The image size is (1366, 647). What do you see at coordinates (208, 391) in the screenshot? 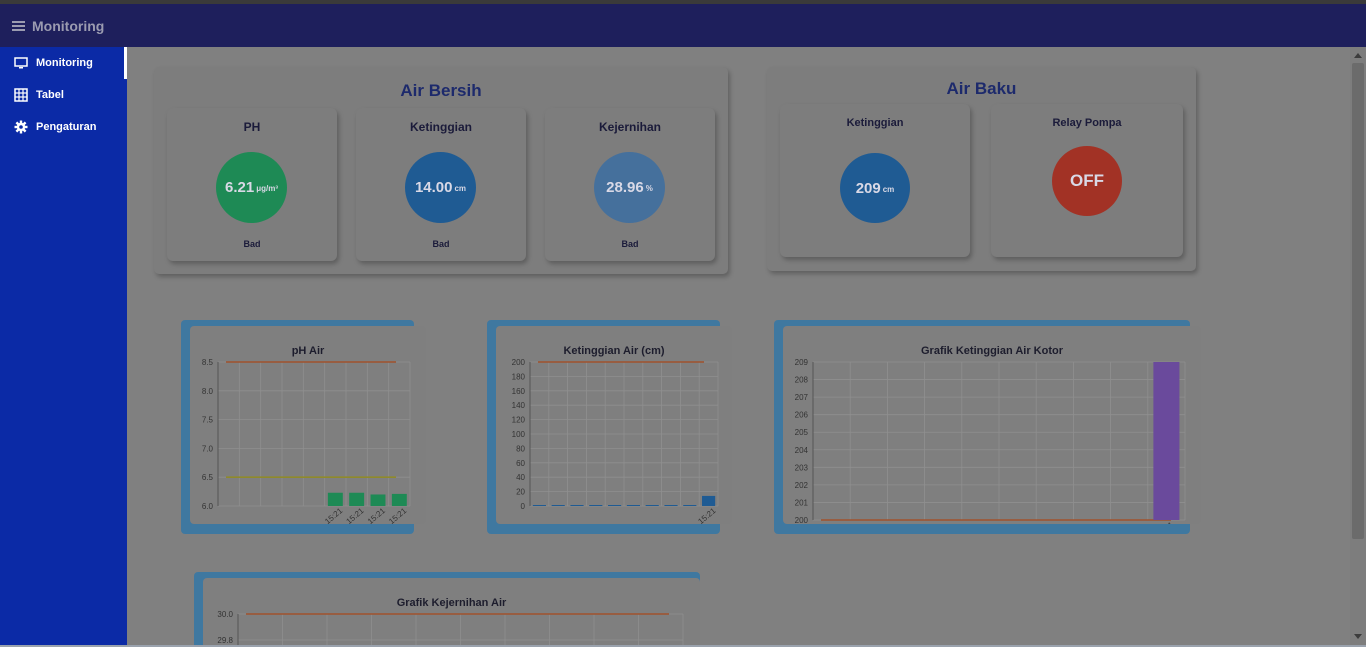
I see `y-tick-label: 8.0` at bounding box center [208, 391].